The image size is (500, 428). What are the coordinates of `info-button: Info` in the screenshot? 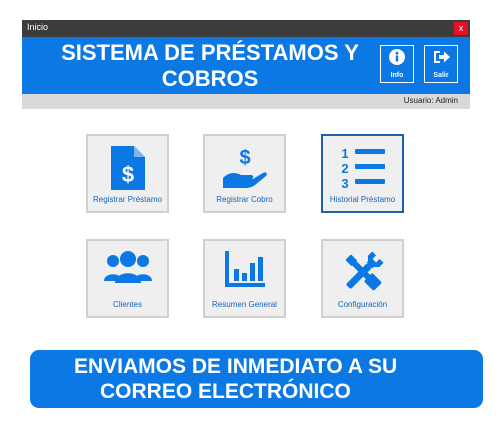 It's located at (397, 64).